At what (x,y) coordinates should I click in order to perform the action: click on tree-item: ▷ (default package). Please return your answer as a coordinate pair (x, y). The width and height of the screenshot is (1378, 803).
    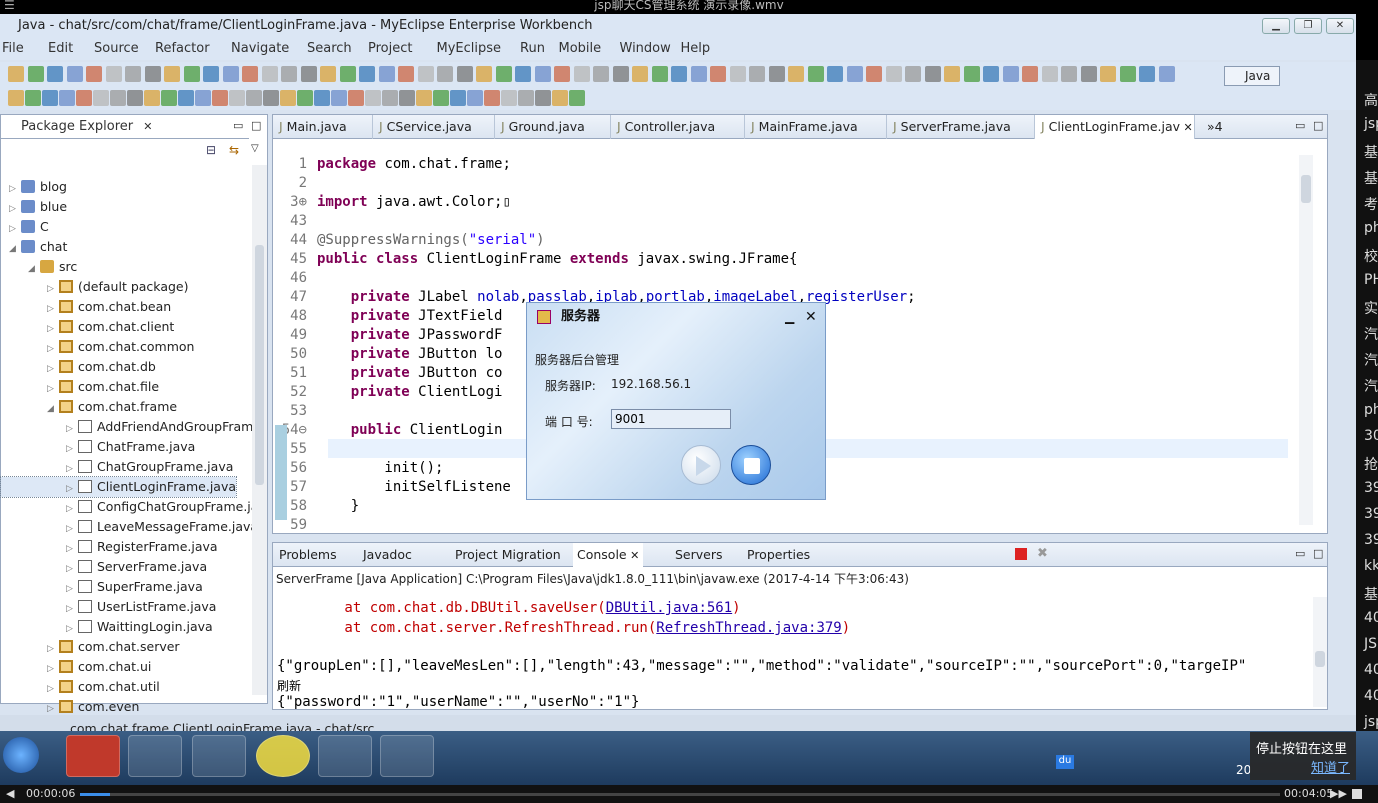
    Looking at the image, I should click on (94, 287).